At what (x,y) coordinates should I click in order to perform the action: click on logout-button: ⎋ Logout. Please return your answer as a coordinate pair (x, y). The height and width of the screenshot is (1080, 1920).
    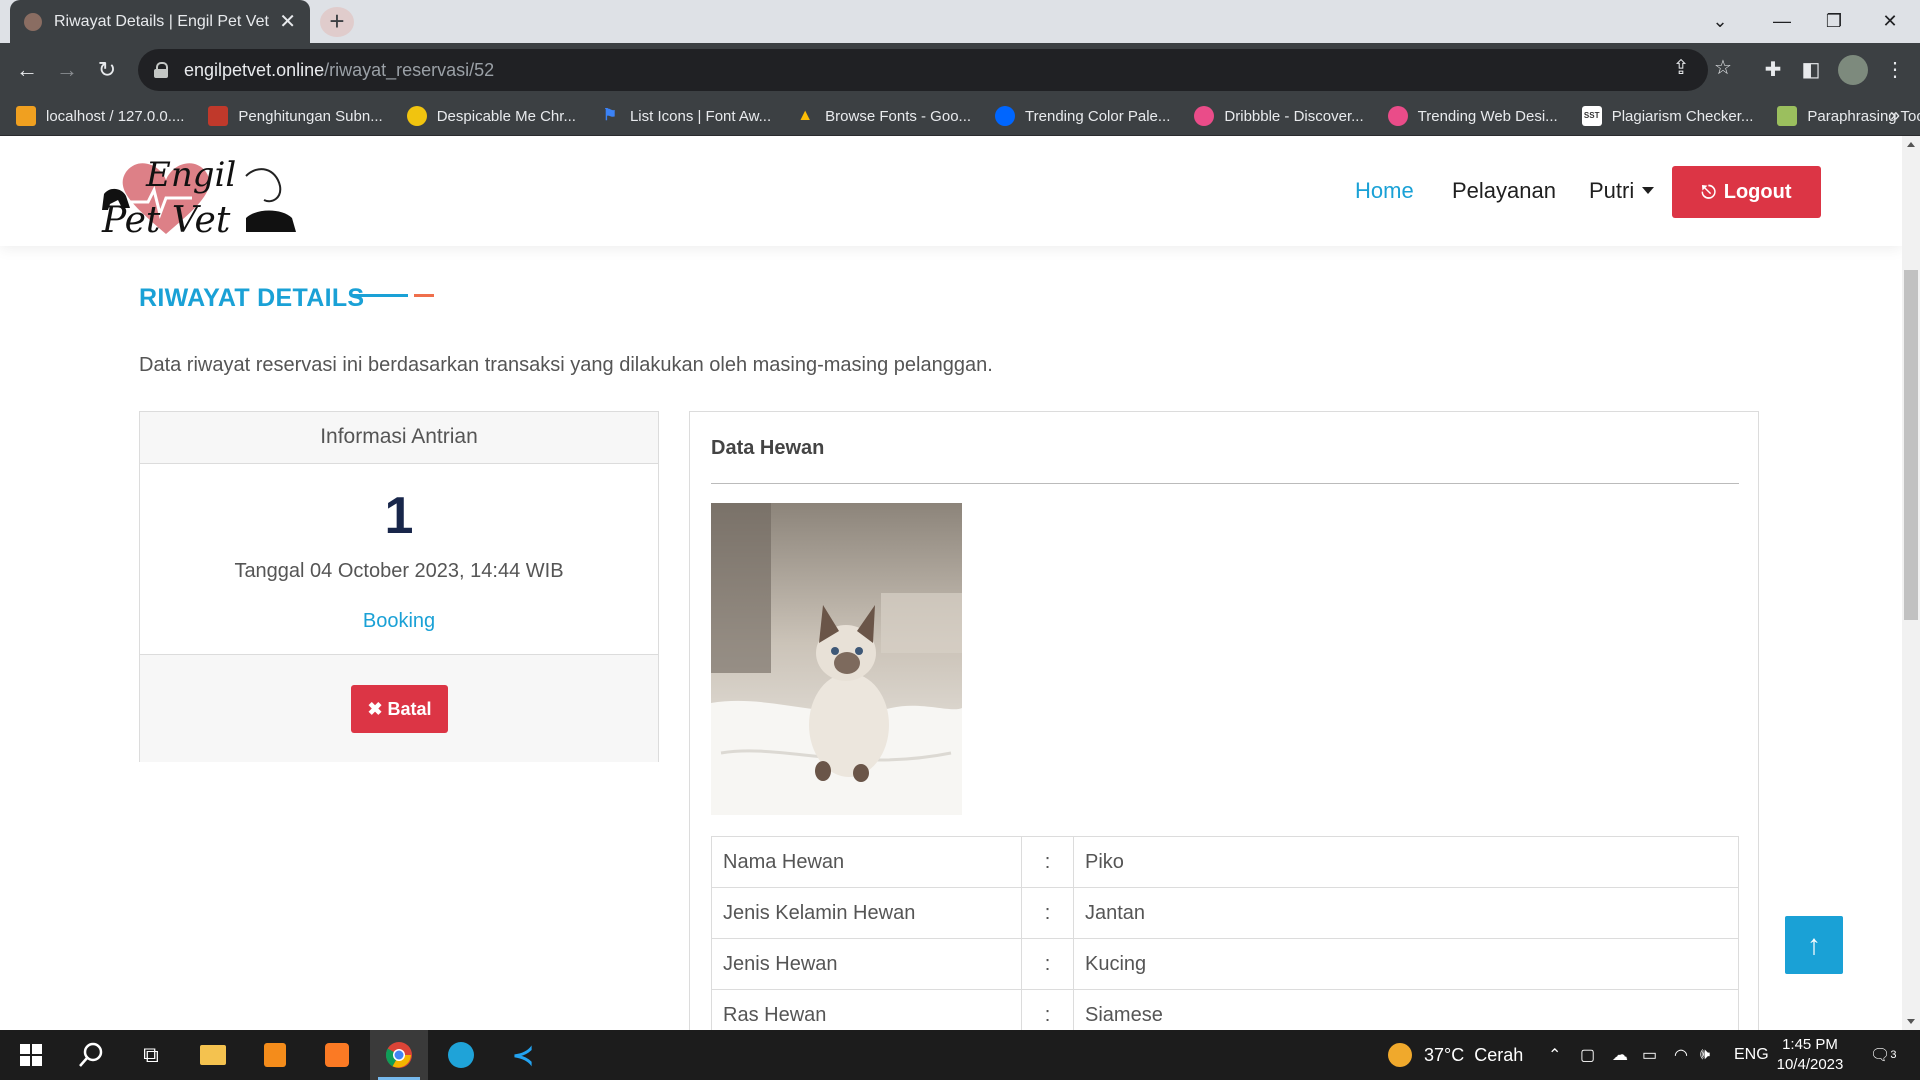
    Looking at the image, I should click on (1746, 192).